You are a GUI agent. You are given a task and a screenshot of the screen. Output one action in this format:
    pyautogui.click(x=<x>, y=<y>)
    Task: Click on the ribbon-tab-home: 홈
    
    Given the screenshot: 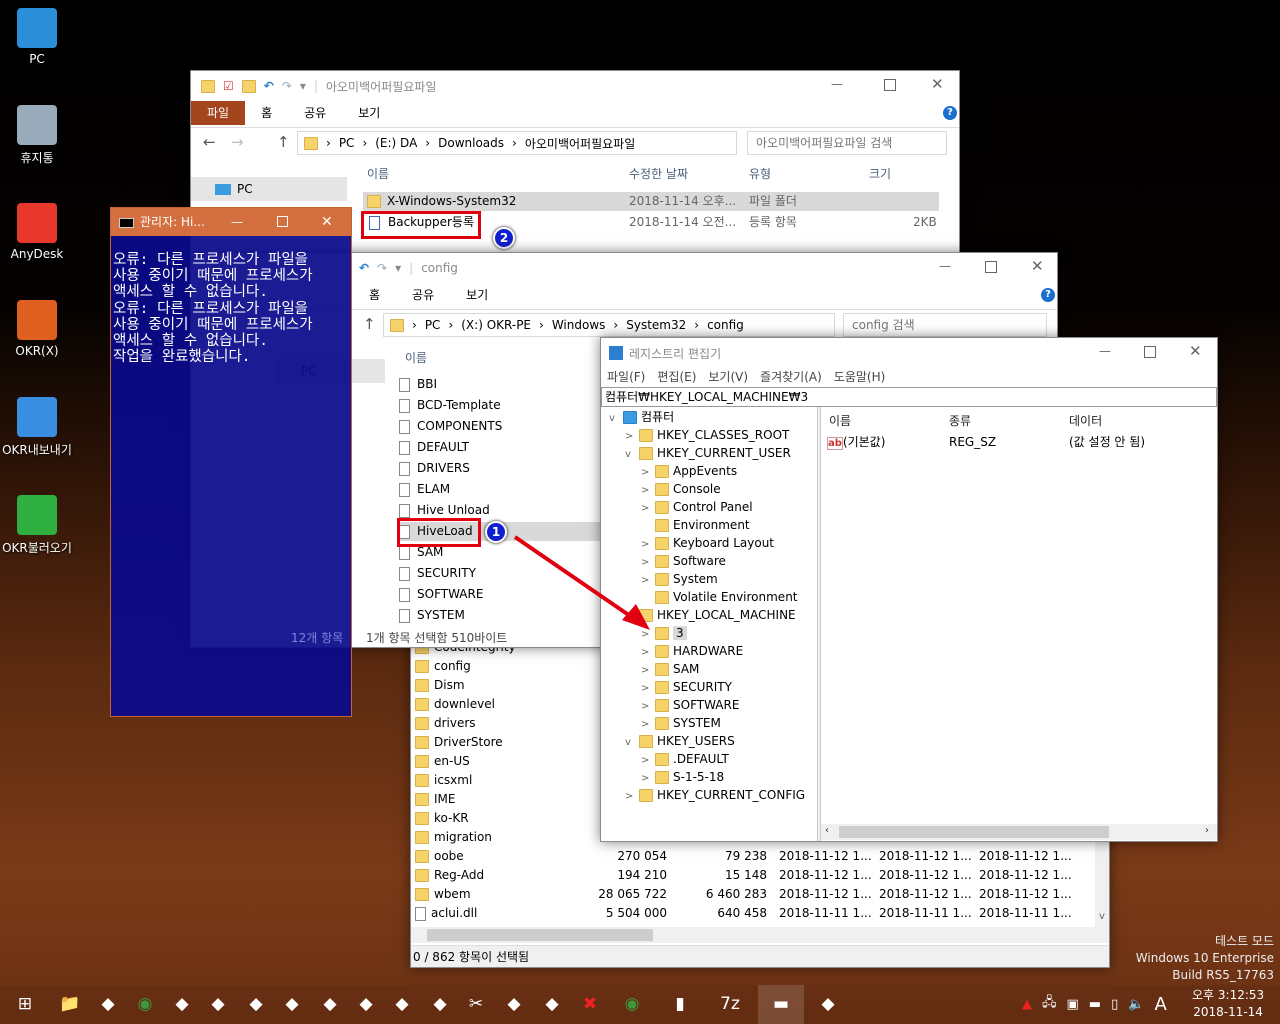 What is the action you would take?
    pyautogui.click(x=374, y=295)
    